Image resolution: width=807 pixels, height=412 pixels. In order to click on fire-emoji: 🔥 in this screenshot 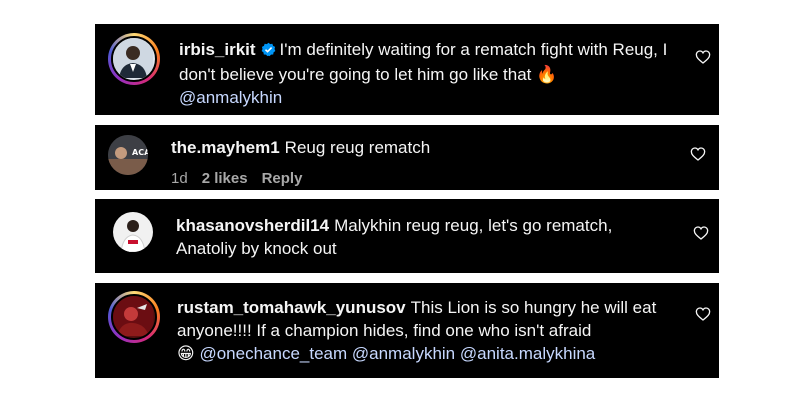, I will do `click(547, 74)`.